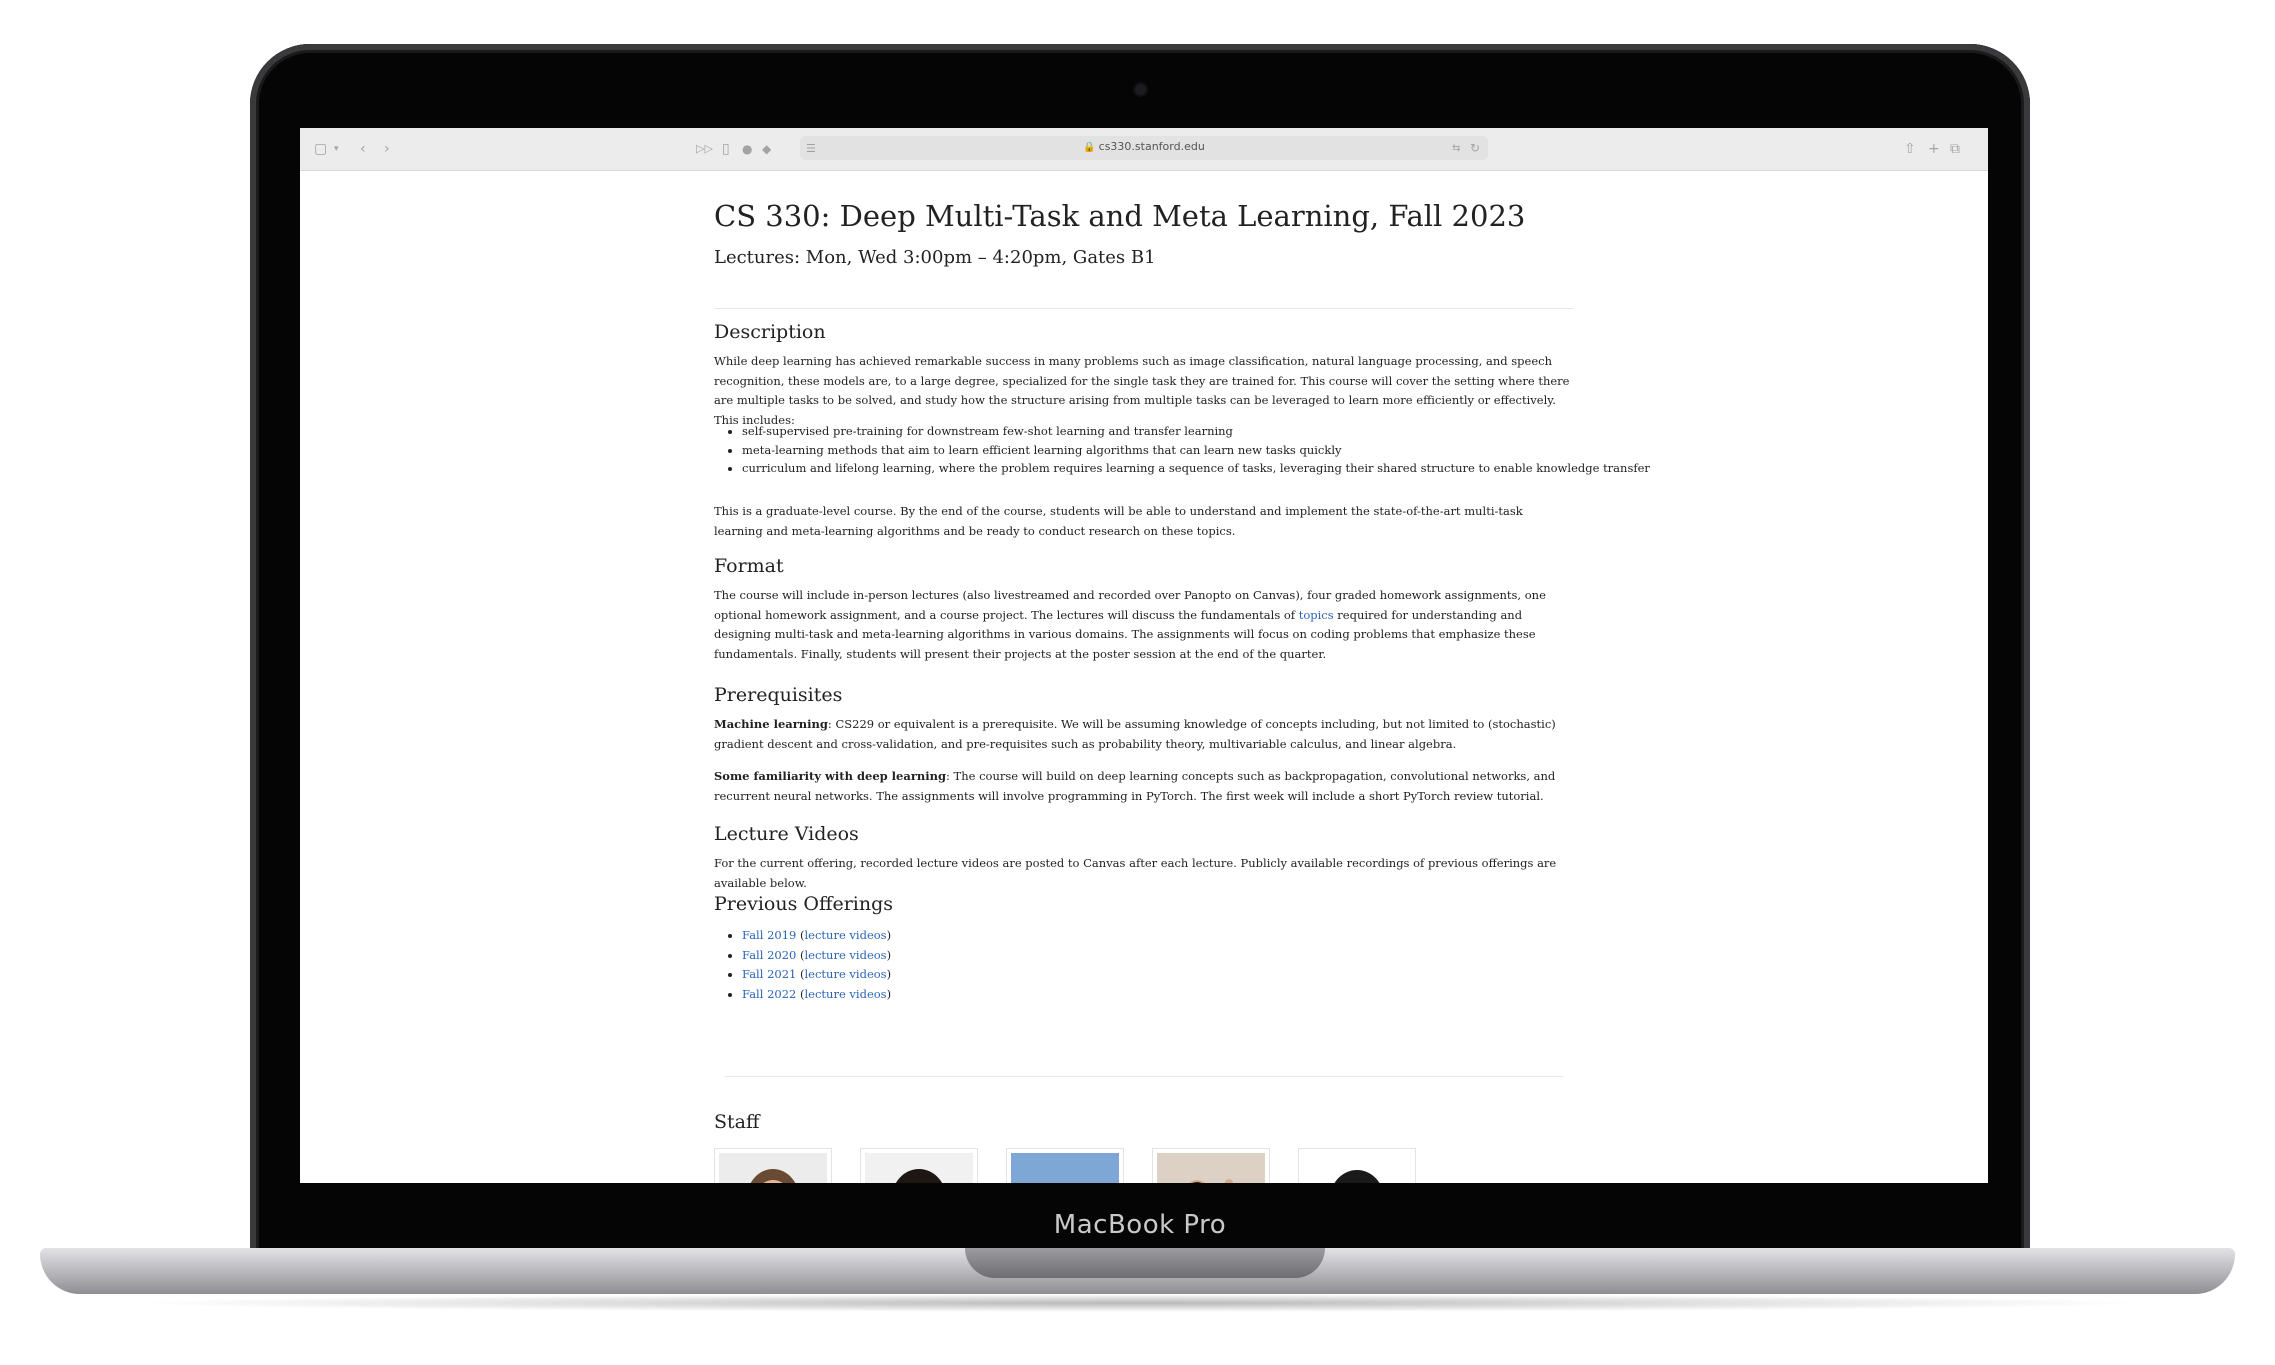  I want to click on list-item: Fall 2019 (lecture videos), so click(816, 936).